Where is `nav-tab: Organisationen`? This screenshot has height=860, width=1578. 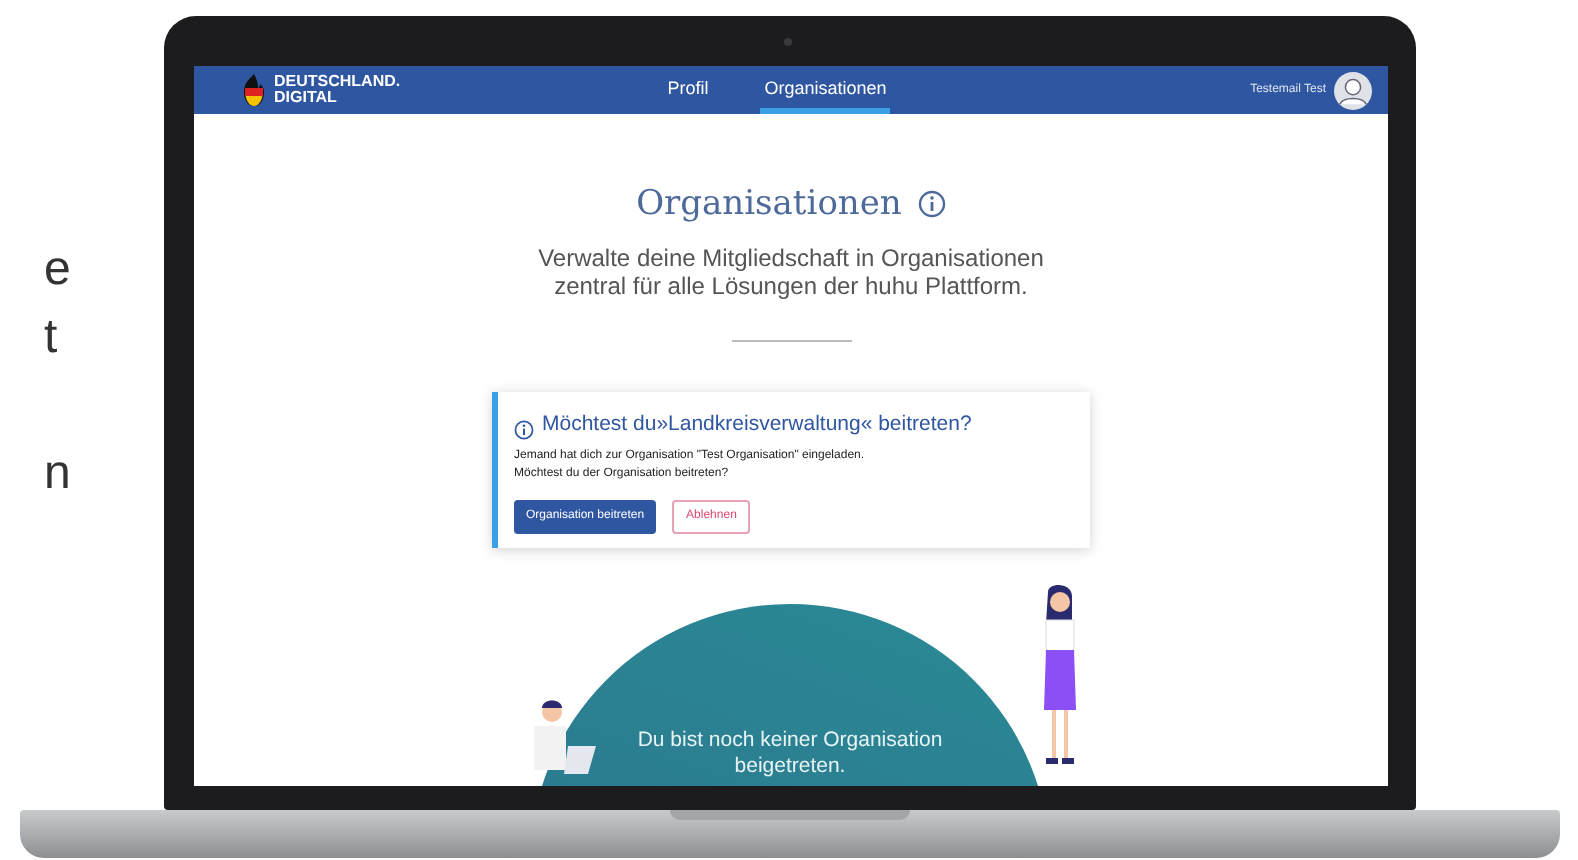 nav-tab: Organisationen is located at coordinates (825, 90).